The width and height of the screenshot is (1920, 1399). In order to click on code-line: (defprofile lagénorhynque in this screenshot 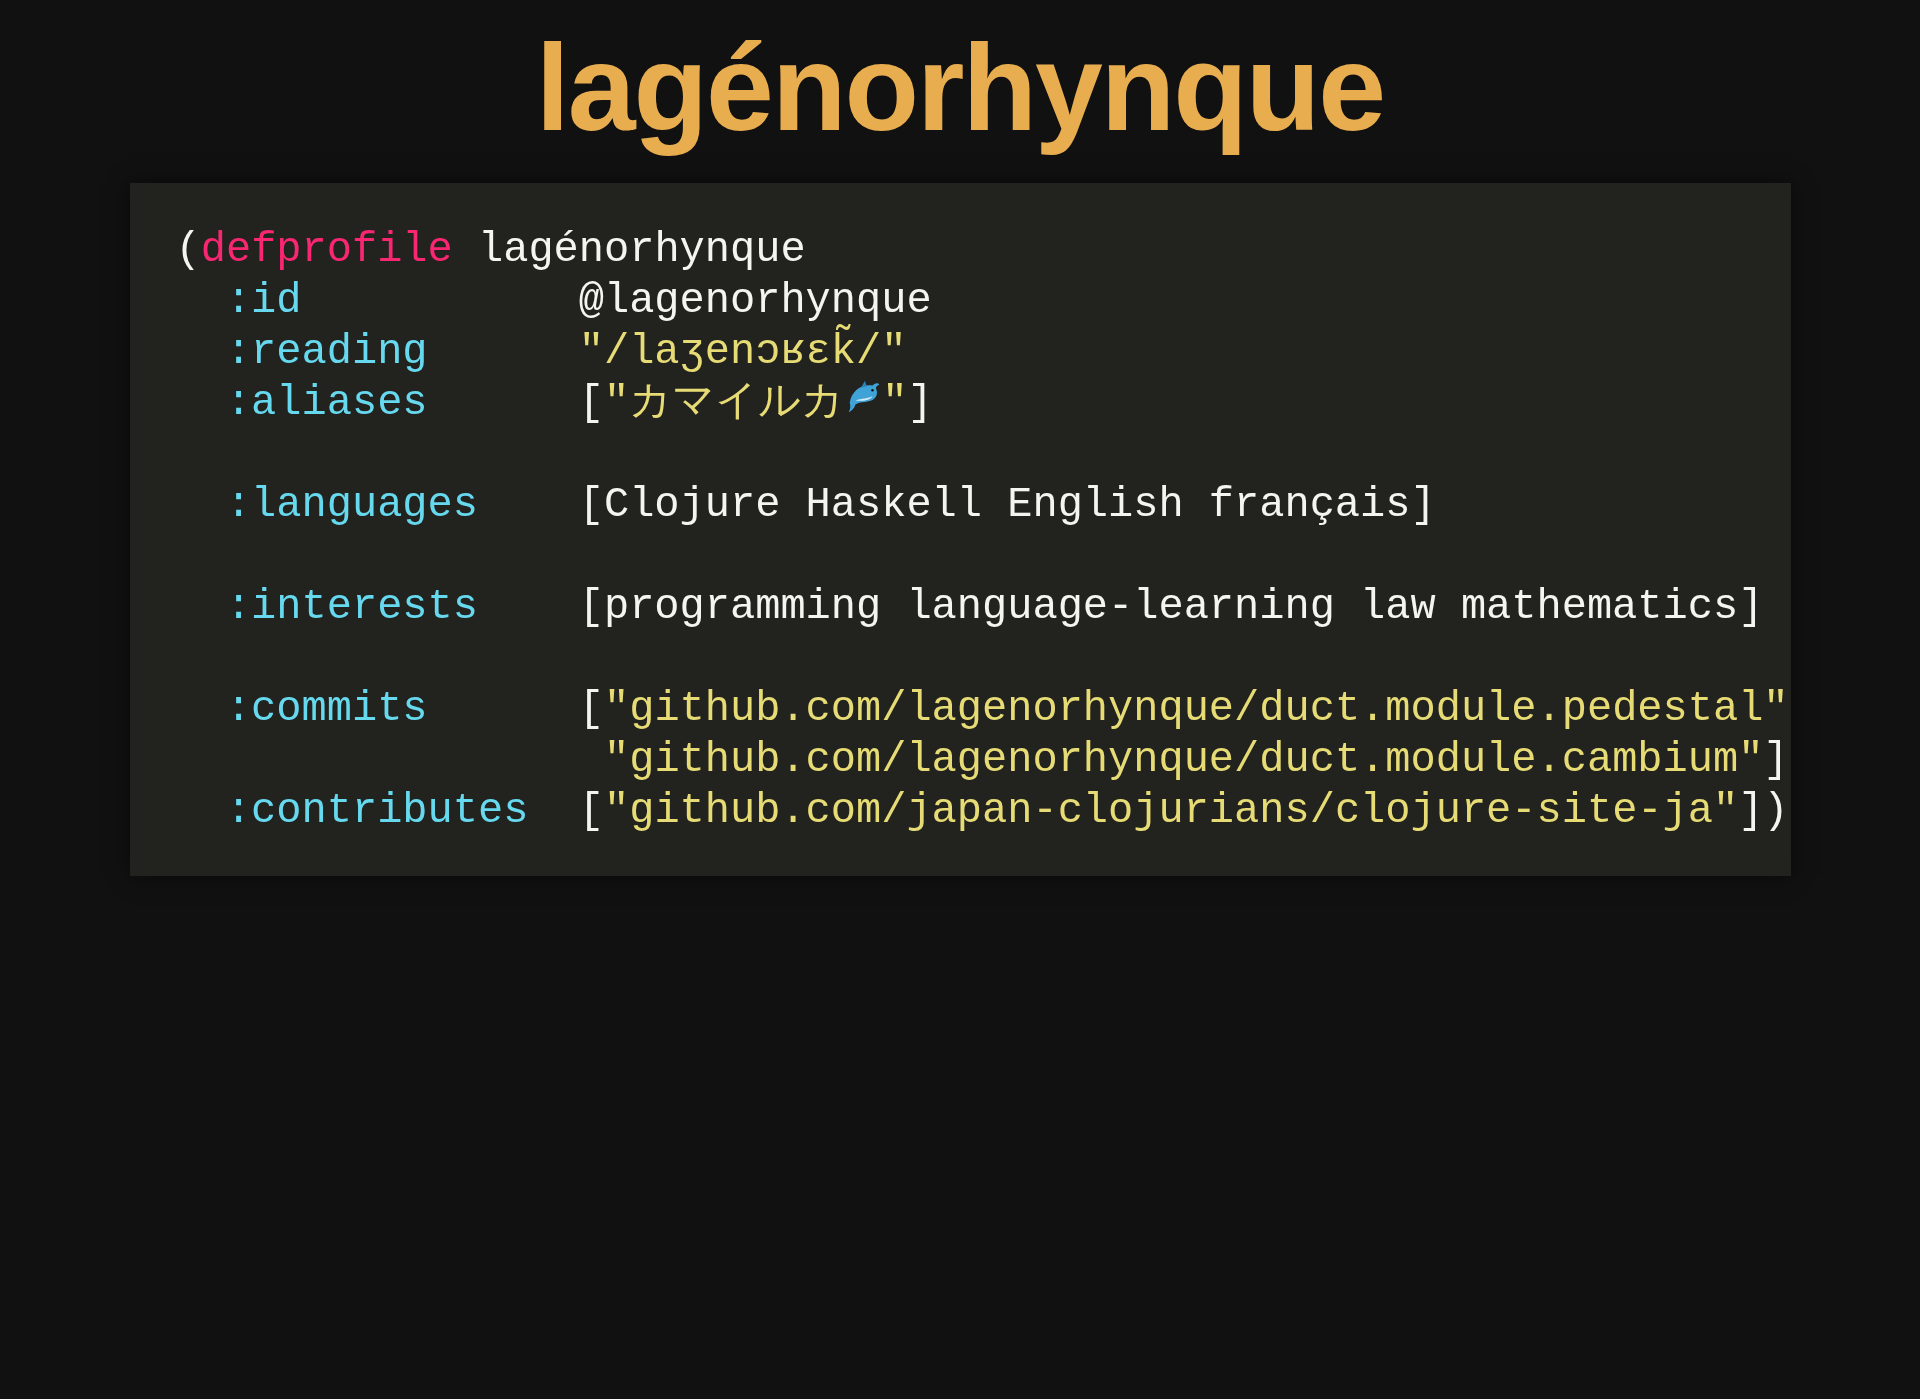, I will do `click(491, 250)`.